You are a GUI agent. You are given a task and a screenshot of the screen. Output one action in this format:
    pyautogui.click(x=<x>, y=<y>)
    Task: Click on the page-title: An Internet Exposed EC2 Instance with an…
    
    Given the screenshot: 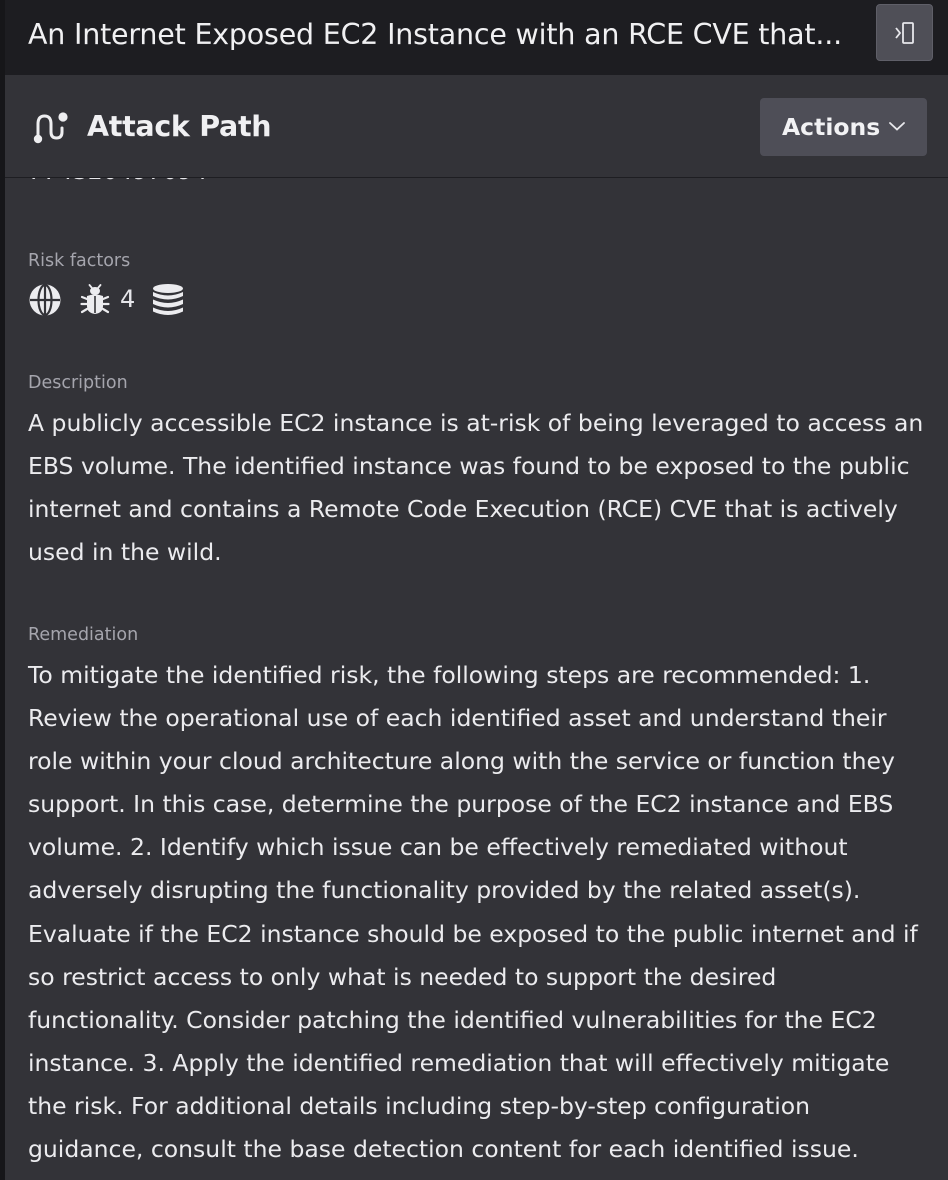 What is the action you would take?
    pyautogui.click(x=435, y=34)
    